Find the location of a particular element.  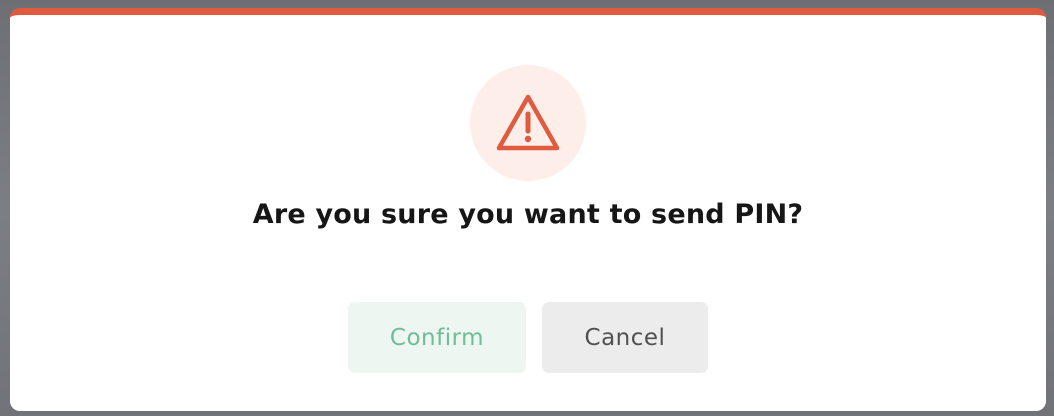

warning-icon-badge is located at coordinates (528, 123).